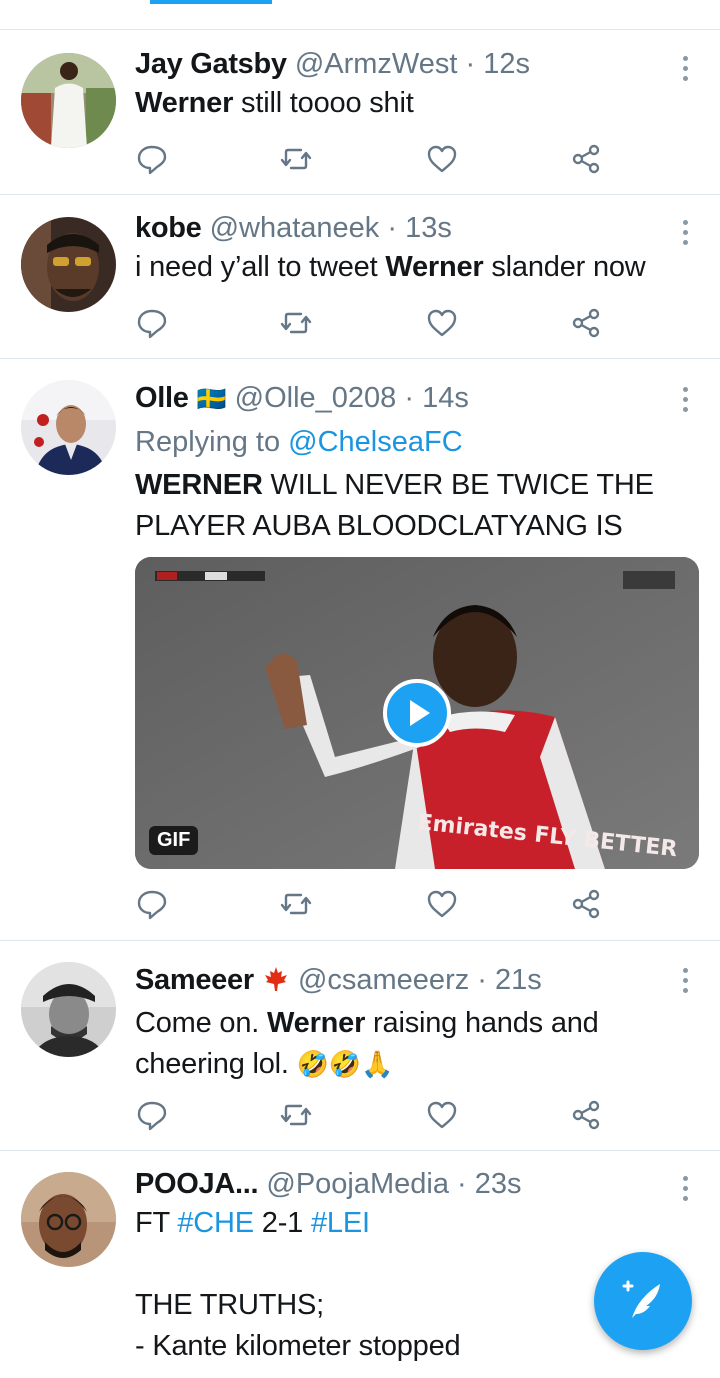  I want to click on tweet-header: POOJA... @PoojaMedia · 23s, so click(407, 1184).